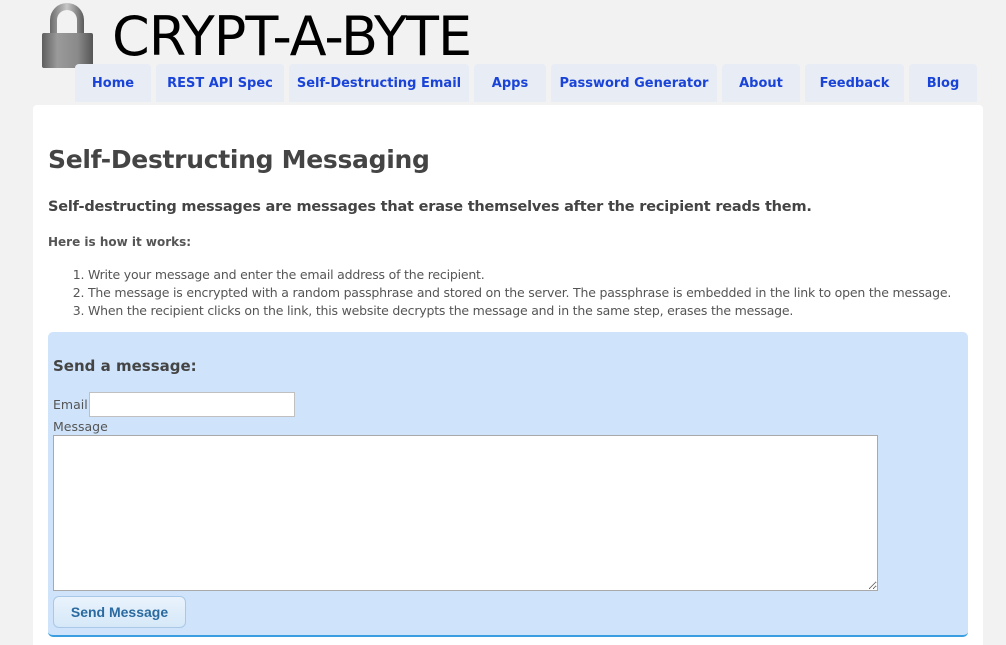  I want to click on send-message-button: Send Message, so click(119, 612).